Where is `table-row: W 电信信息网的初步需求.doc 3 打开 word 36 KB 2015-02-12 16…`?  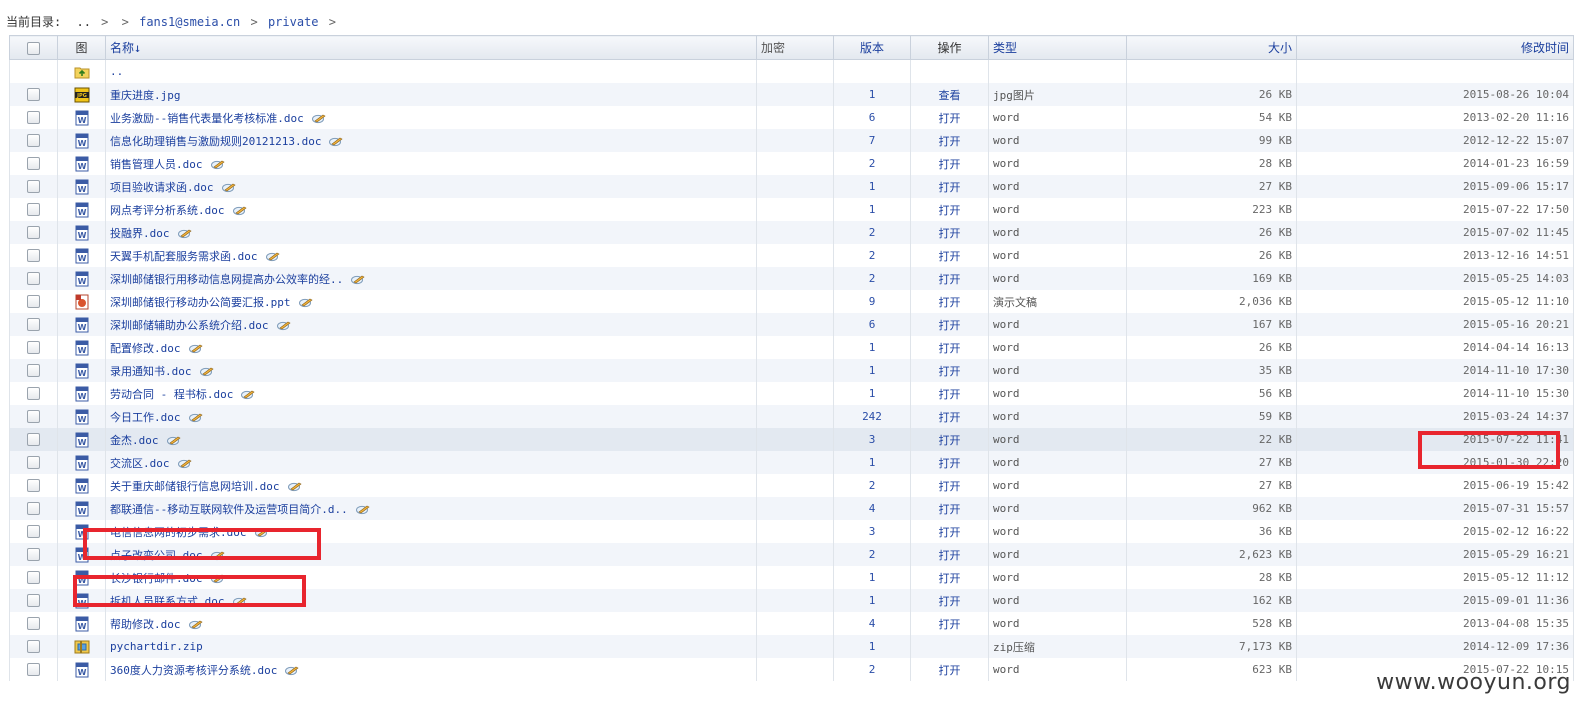
table-row: W 电信信息网的初步需求.doc 3 打开 word 36 KB 2015-02-12 16… is located at coordinates (791, 531).